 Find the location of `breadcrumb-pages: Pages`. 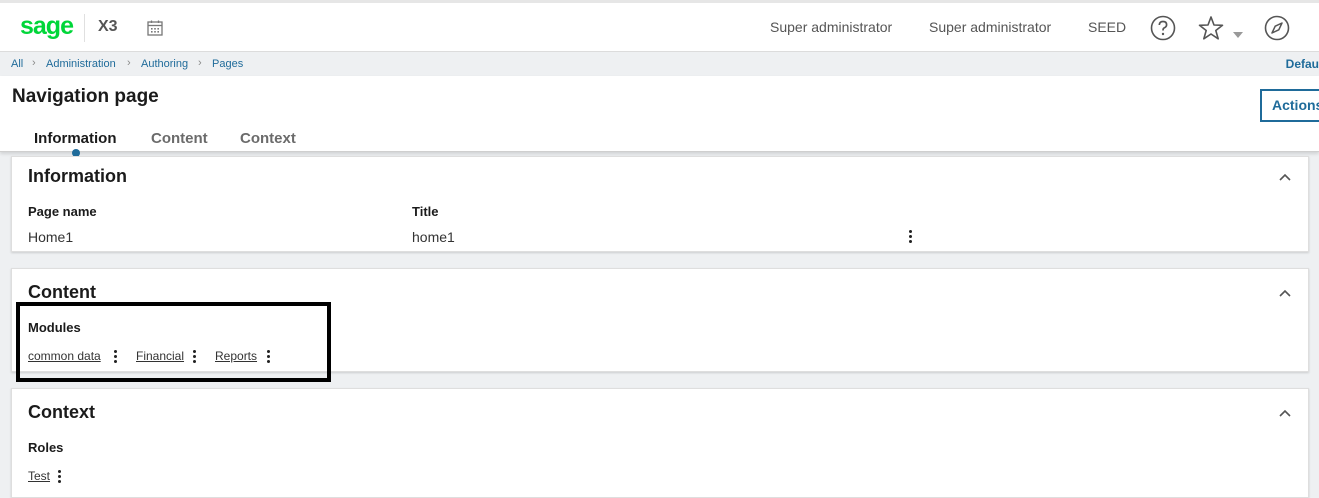

breadcrumb-pages: Pages is located at coordinates (227, 64).